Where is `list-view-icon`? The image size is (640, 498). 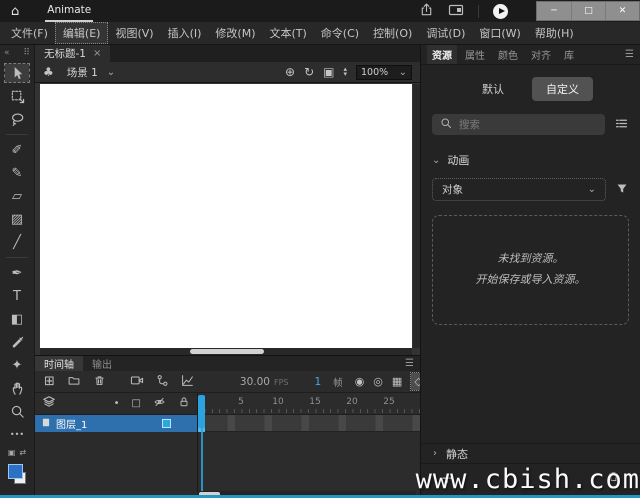 list-view-icon is located at coordinates (621, 125).